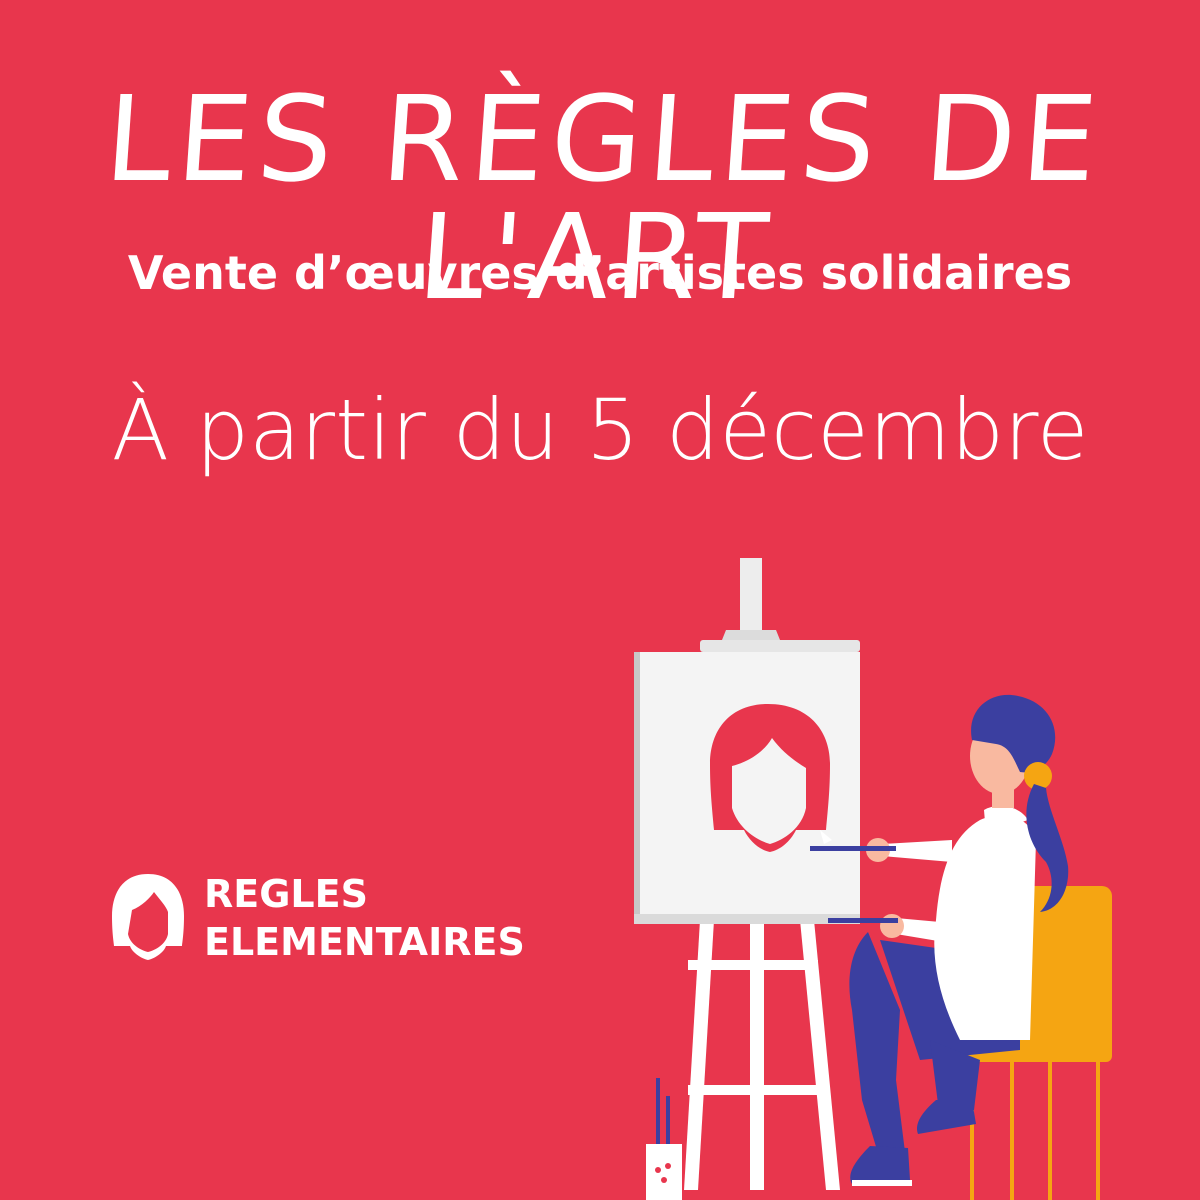 The image size is (1200, 1200). What do you see at coordinates (286, 894) in the screenshot?
I see `brand-name-line1: REGLES` at bounding box center [286, 894].